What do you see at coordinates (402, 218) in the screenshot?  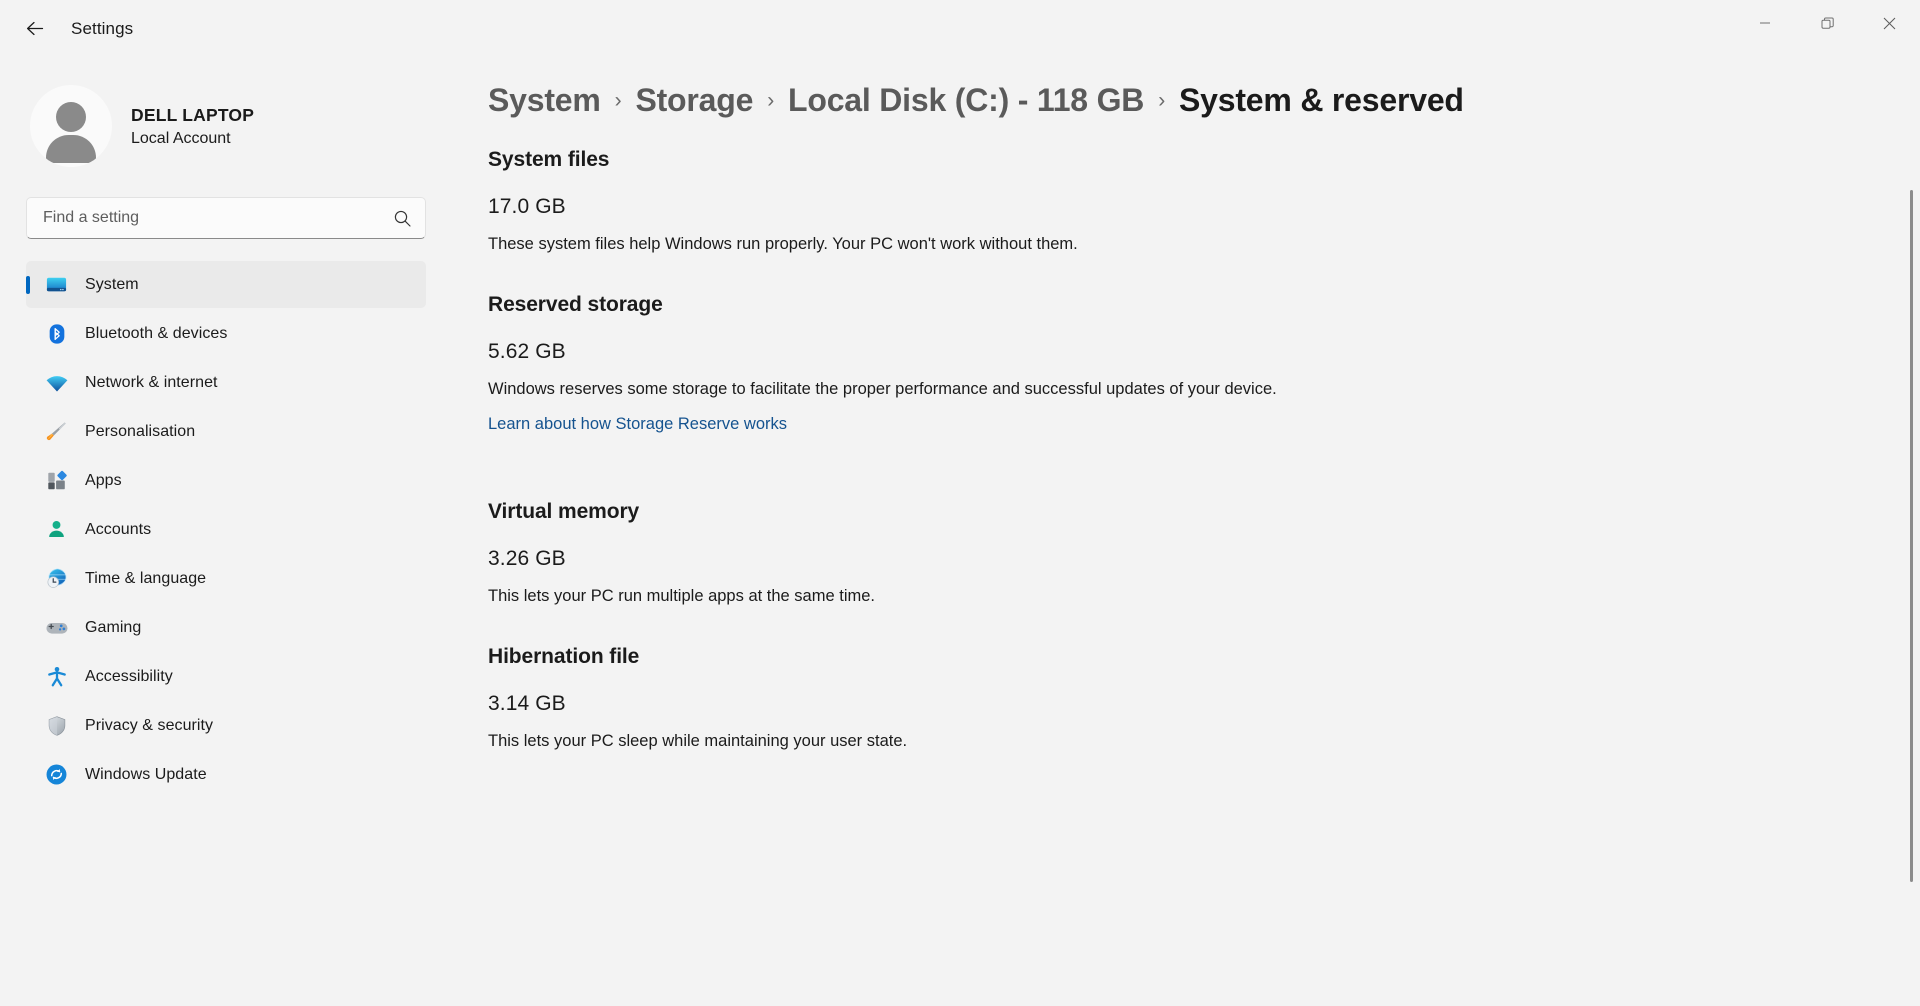 I see `search-icon` at bounding box center [402, 218].